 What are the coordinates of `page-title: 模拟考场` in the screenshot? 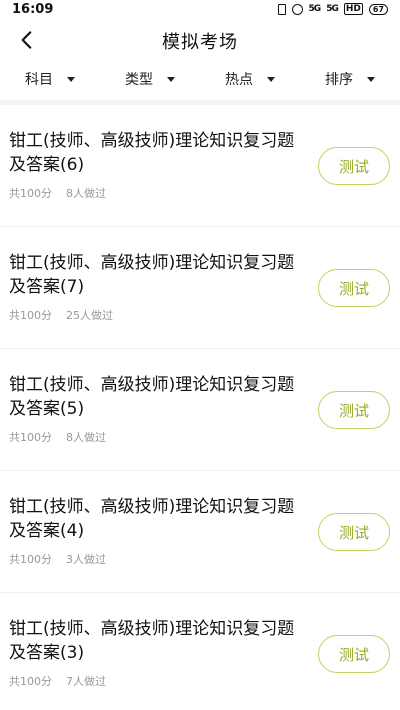 It's located at (200, 42).